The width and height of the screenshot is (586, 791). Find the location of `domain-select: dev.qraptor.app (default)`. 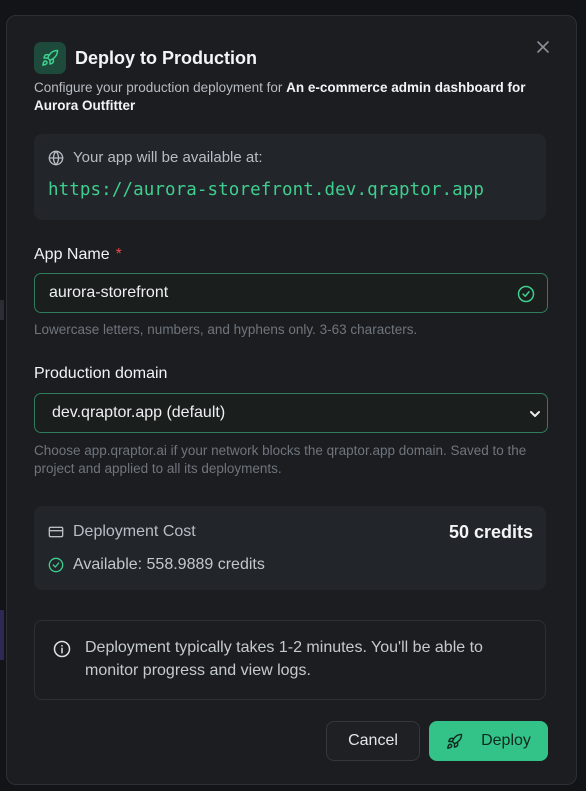

domain-select: dev.qraptor.app (default) is located at coordinates (291, 413).